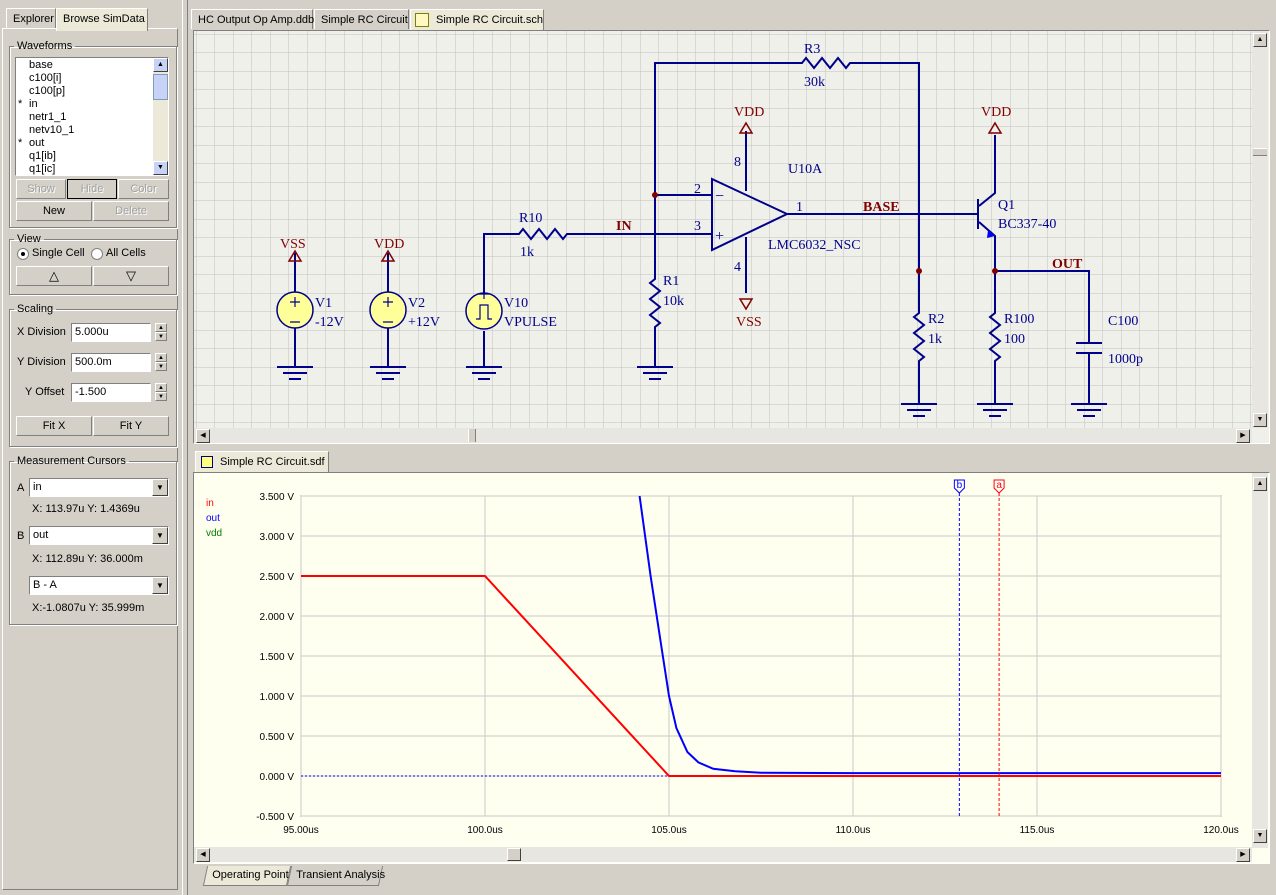  I want to click on show-button: Show, so click(41, 189).